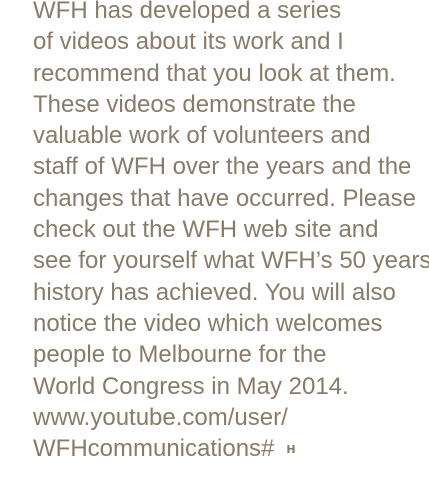  What do you see at coordinates (191, 386) in the screenshot?
I see `article-line-13: World Congress in May 2014.` at bounding box center [191, 386].